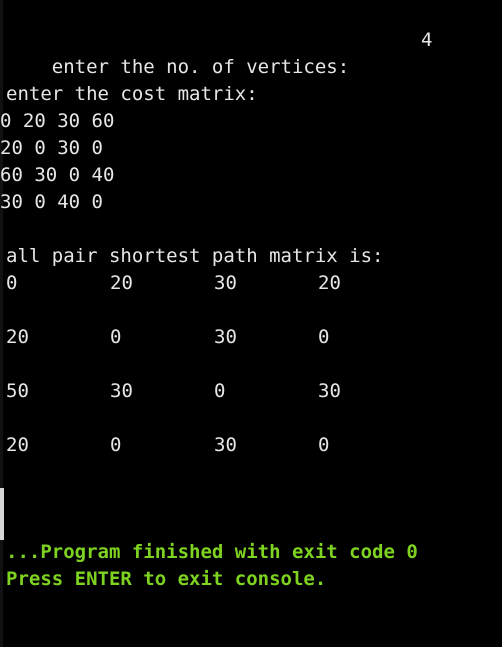  What do you see at coordinates (51, 148) in the screenshot?
I see `input-row: 20 0 30 0` at bounding box center [51, 148].